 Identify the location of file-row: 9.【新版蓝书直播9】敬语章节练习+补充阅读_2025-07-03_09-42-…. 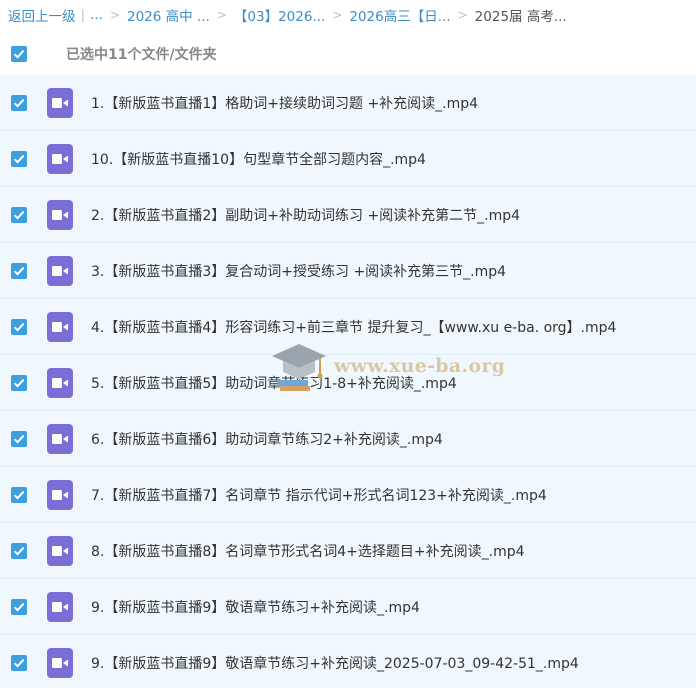
(348, 661).